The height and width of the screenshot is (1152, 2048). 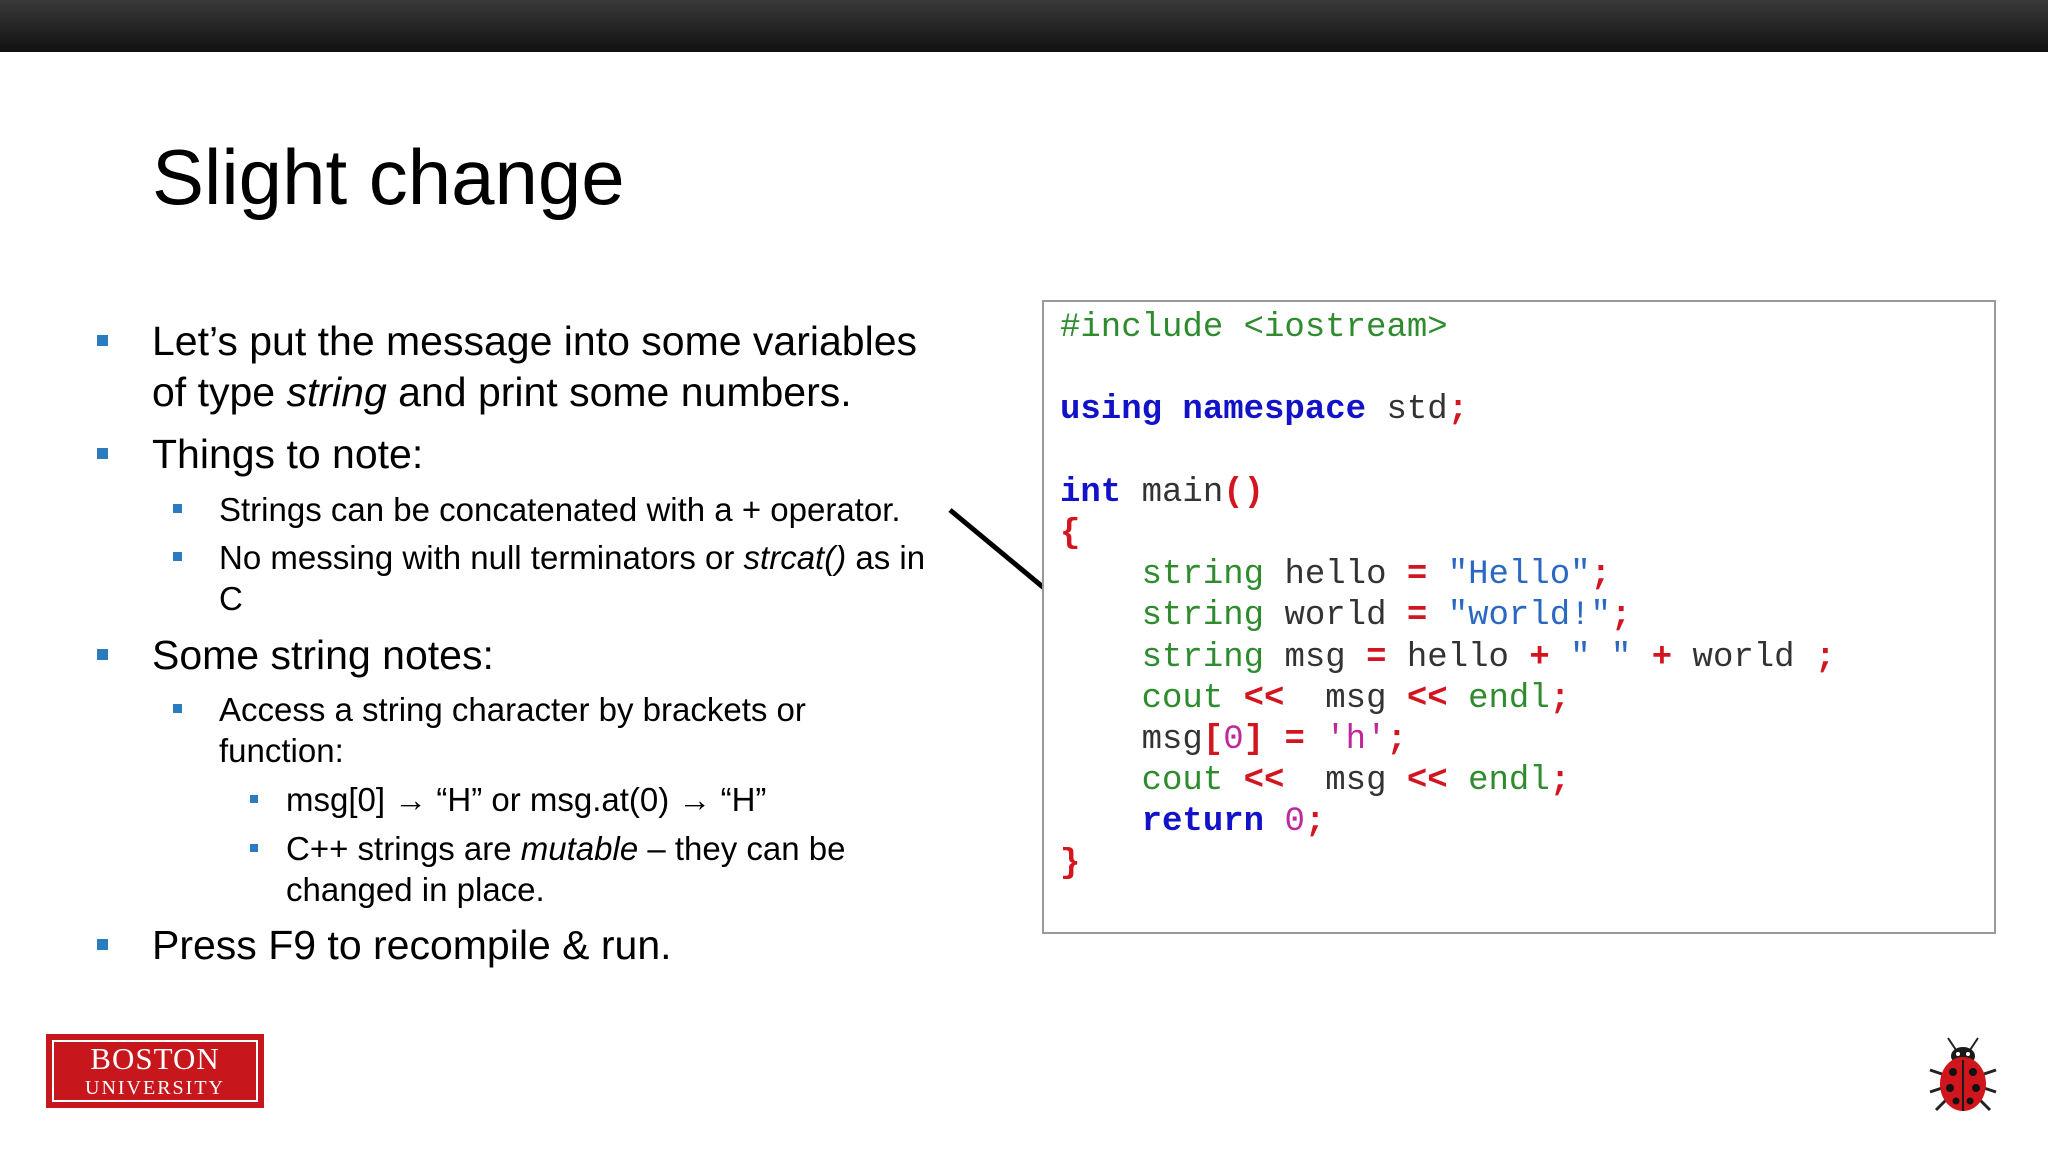 I want to click on ladybug-icon, so click(x=1963, y=1074).